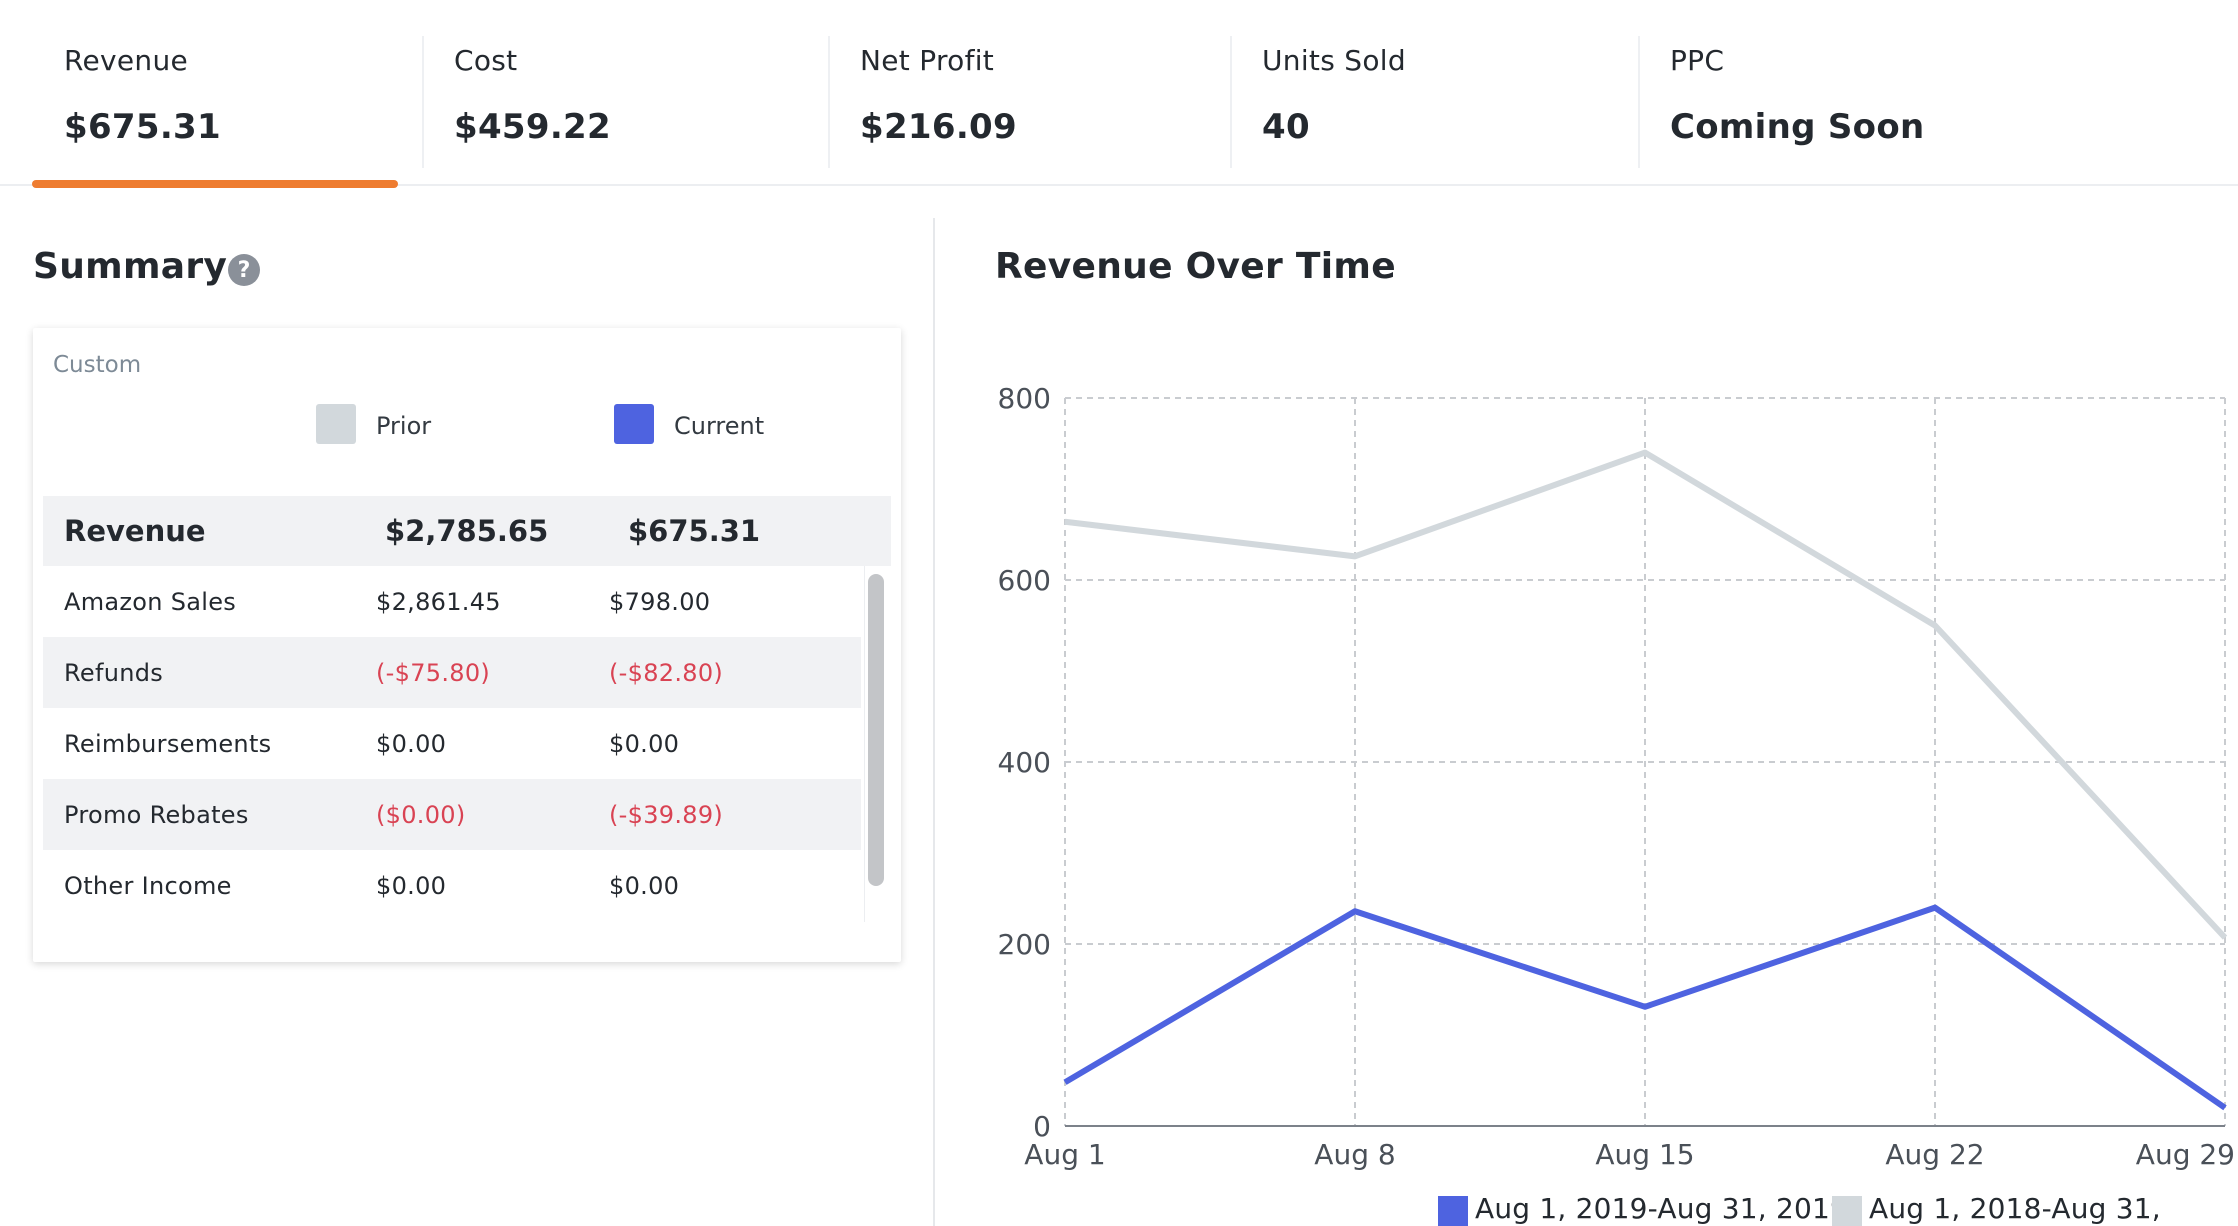 The image size is (2238, 1226). What do you see at coordinates (227, 102) in the screenshot?
I see `kpi-tab-revenue: Revenue $675.31` at bounding box center [227, 102].